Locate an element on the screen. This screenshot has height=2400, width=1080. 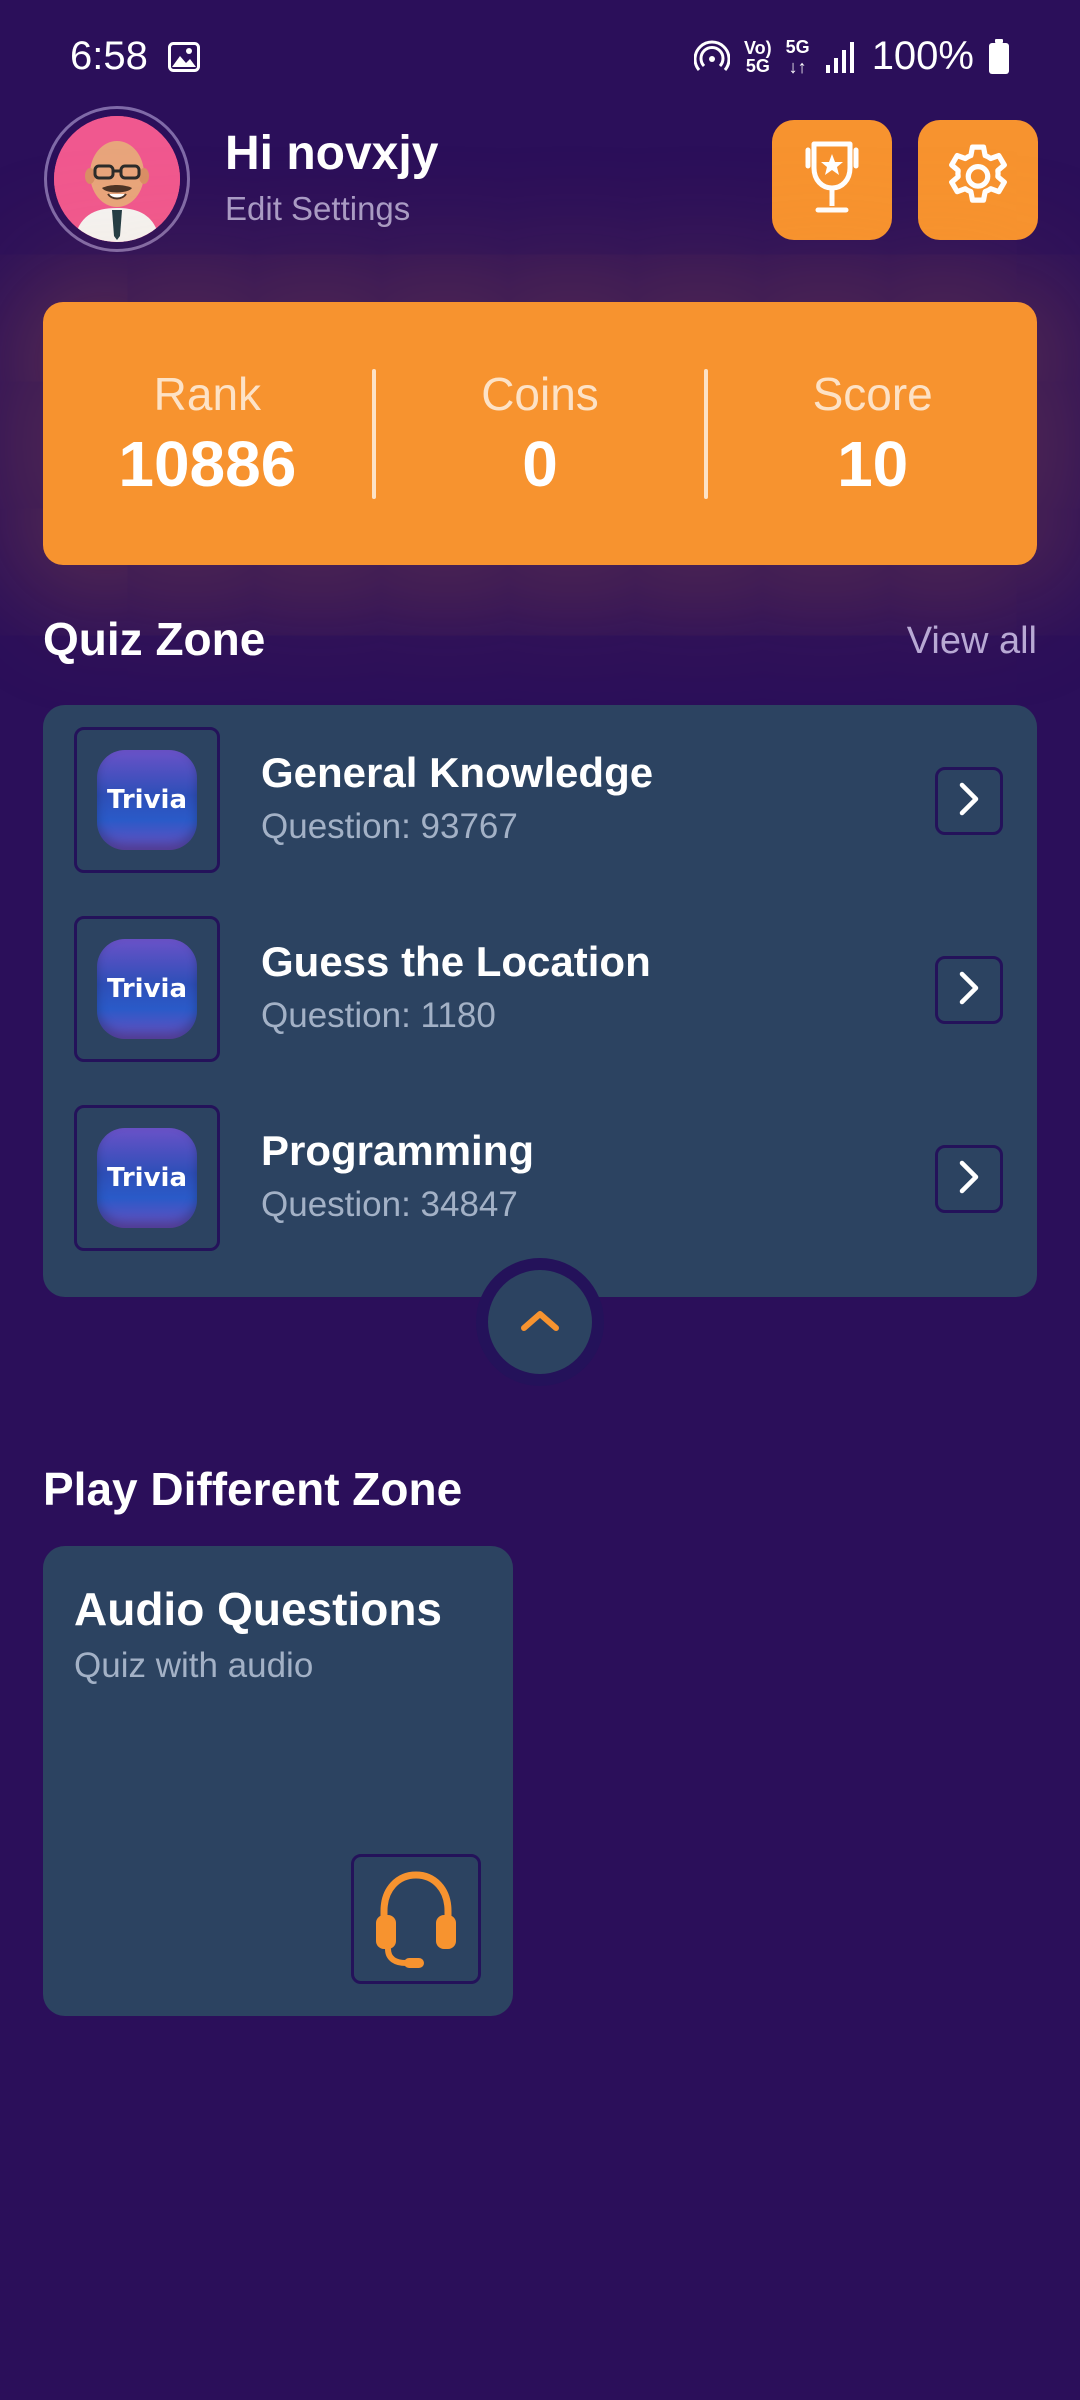
headset-icon is located at coordinates (416, 1919).